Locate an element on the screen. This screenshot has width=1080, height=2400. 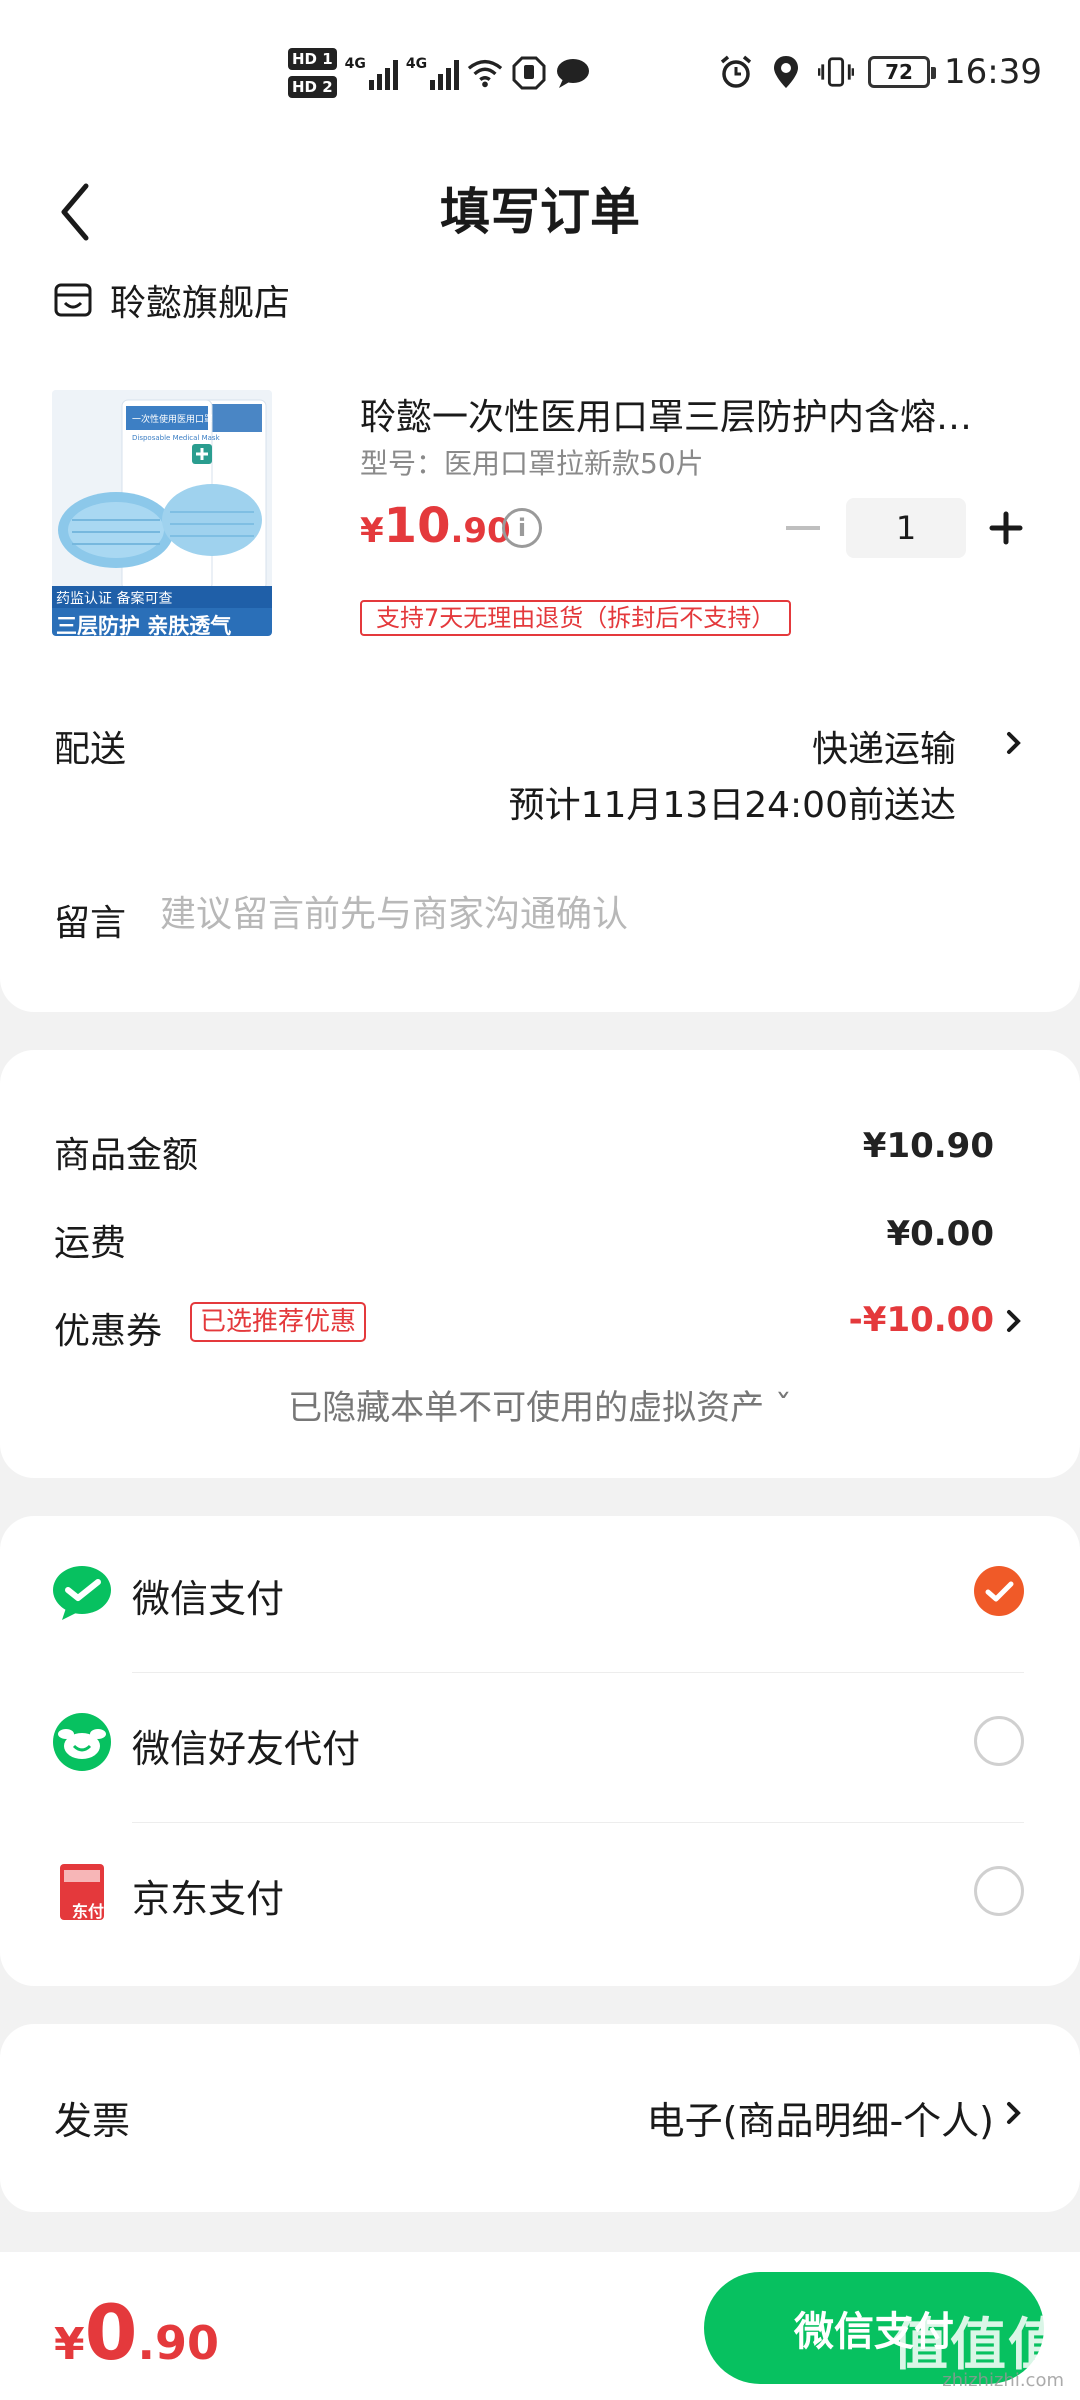
clock: 16:39 is located at coordinates (993, 72).